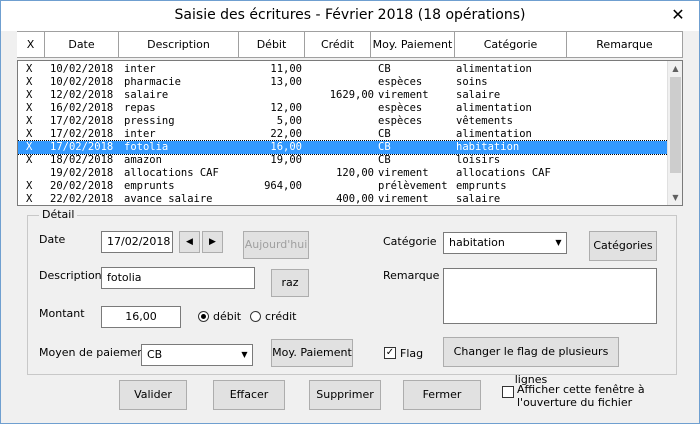 The height and width of the screenshot is (424, 700). What do you see at coordinates (152, 82) in the screenshot?
I see `cell-description: pharmacie` at bounding box center [152, 82].